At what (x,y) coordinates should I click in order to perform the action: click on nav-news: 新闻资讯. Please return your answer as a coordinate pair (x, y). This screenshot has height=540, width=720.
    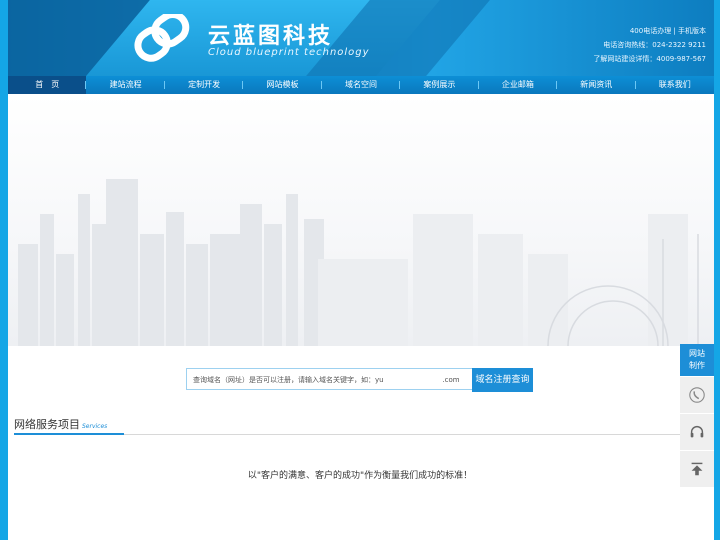
    Looking at the image, I should click on (596, 85).